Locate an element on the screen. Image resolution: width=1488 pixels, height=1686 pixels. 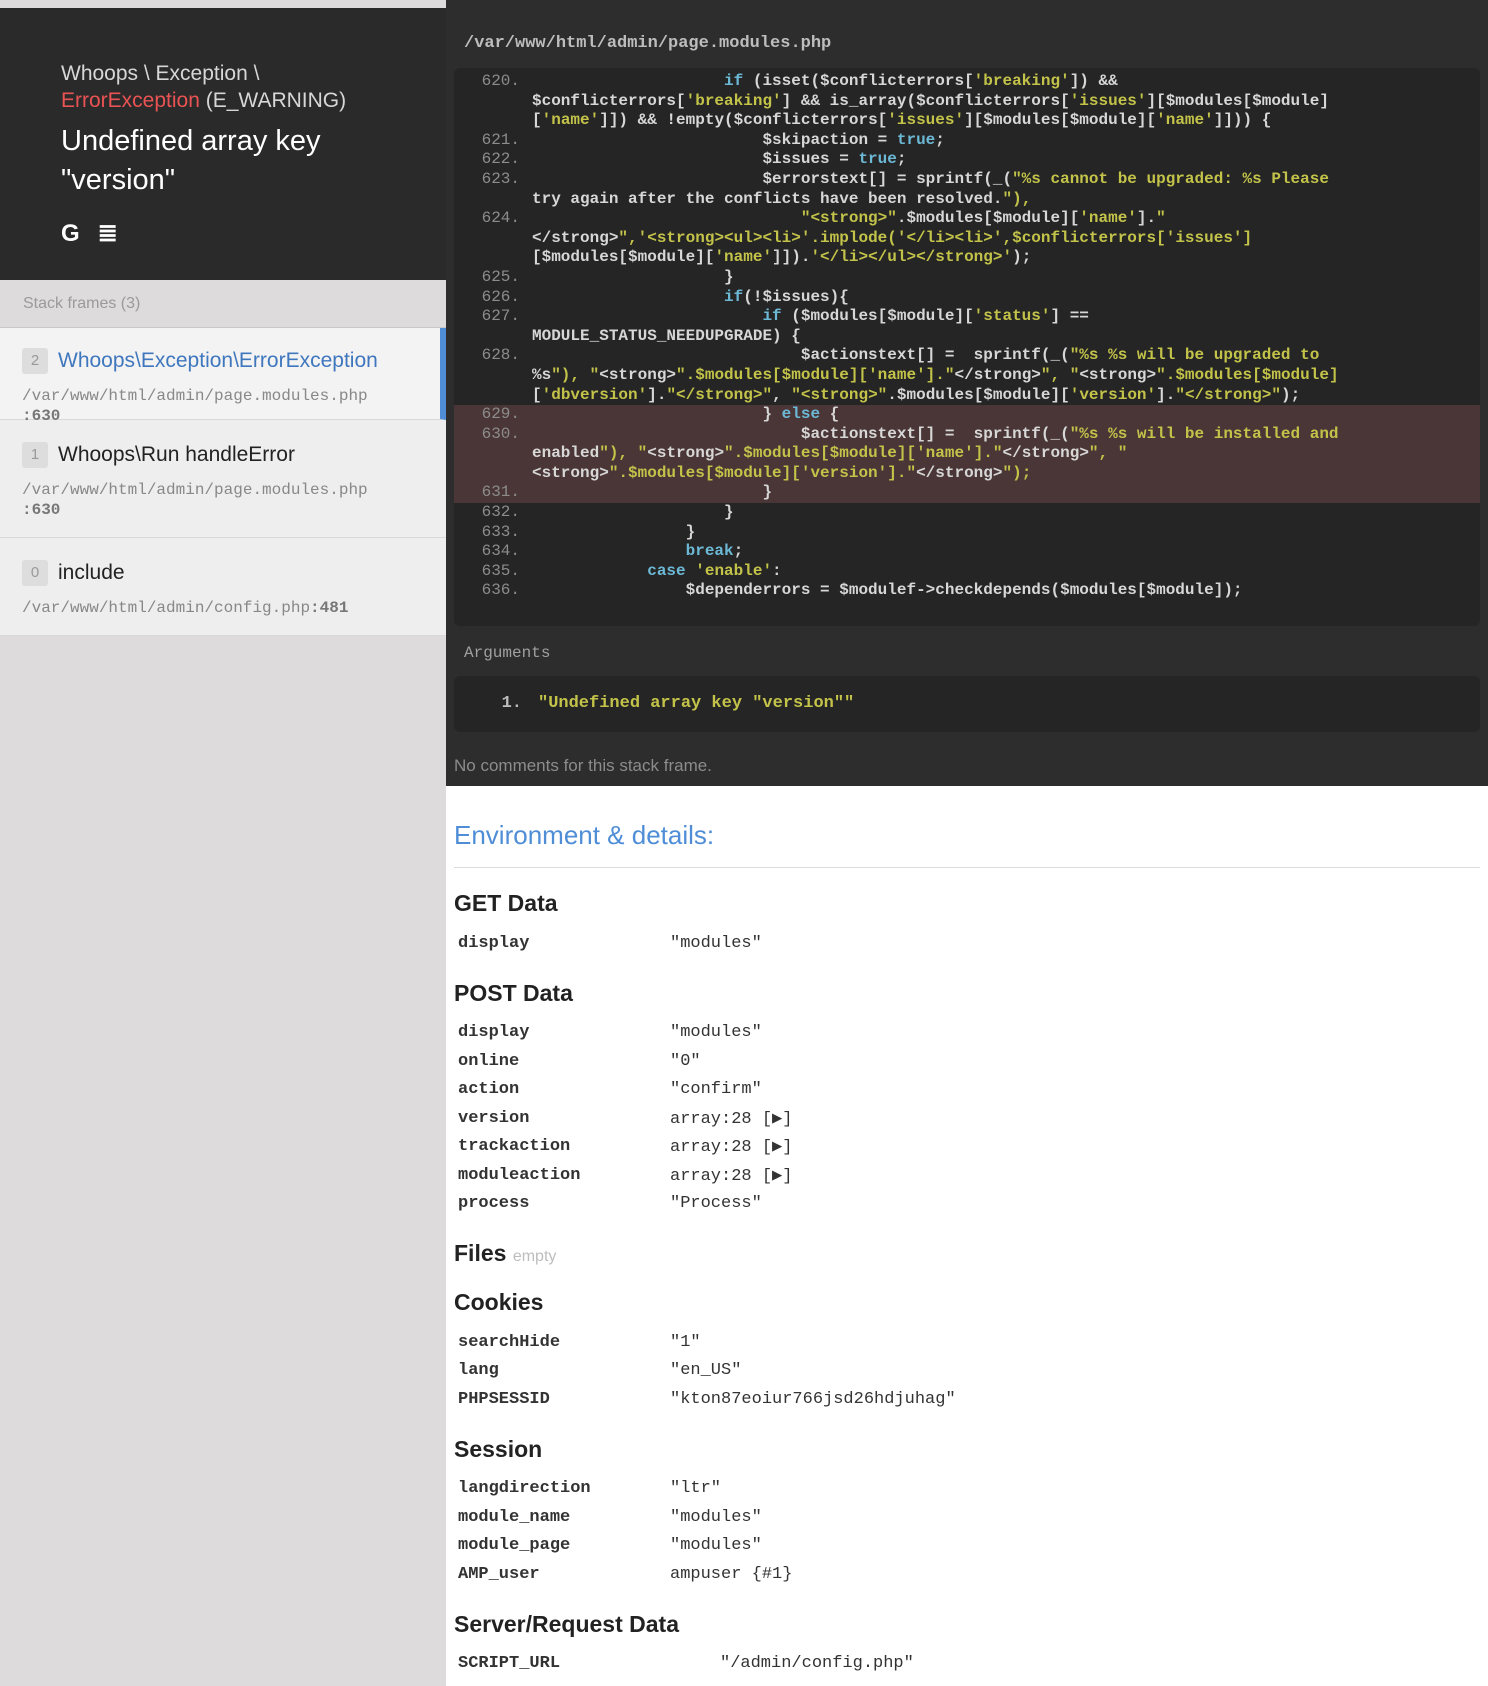
kv-row: display "modules" is located at coordinates (610, 943).